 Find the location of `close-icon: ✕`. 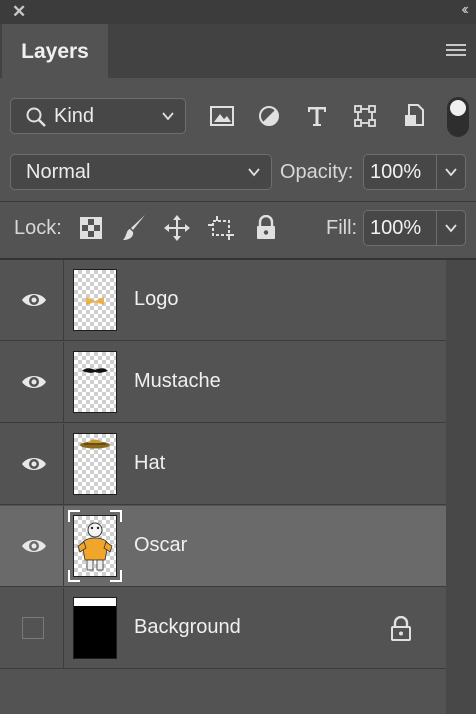

close-icon: ✕ is located at coordinates (19, 12).